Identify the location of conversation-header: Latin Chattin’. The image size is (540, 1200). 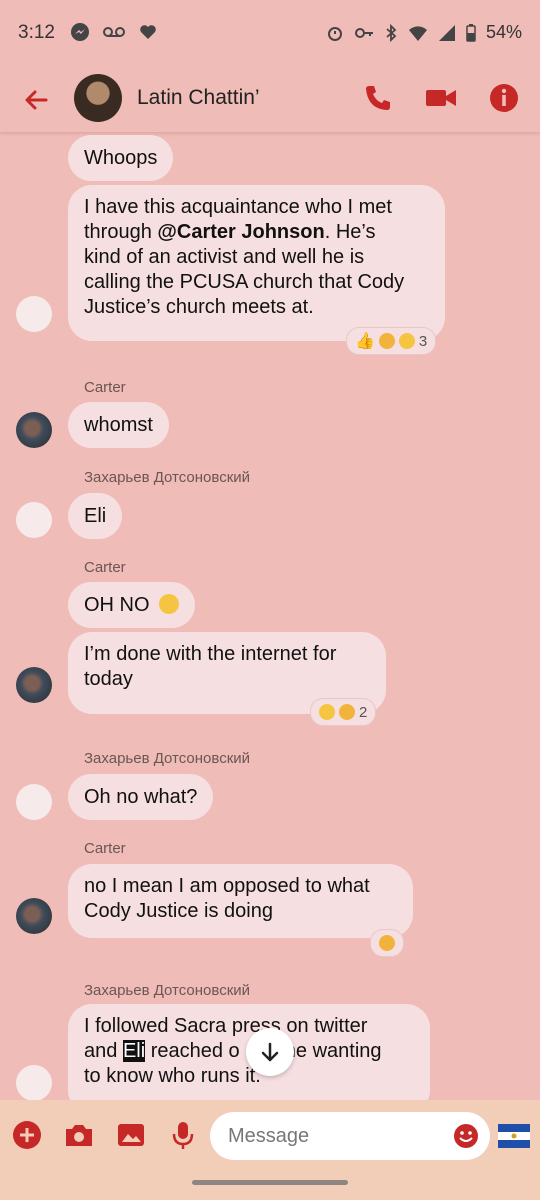
(270, 100).